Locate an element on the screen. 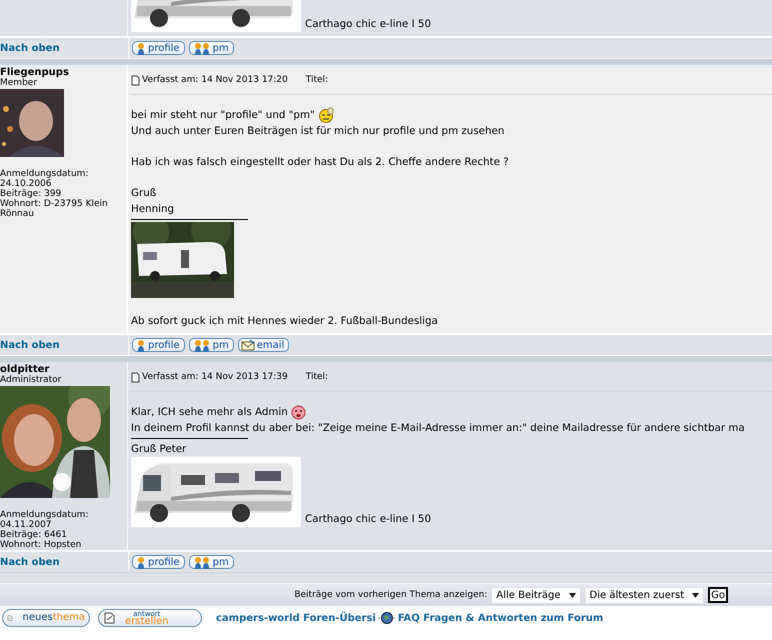 This screenshot has height=640, width=772. dropdown: Alle Beiträge is located at coordinates (536, 595).